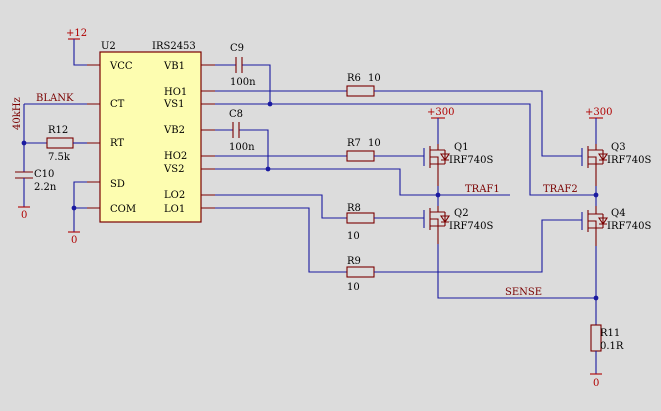 This screenshot has width=661, height=411. Describe the element at coordinates (60, 143) in the screenshot. I see `r12-body` at that location.